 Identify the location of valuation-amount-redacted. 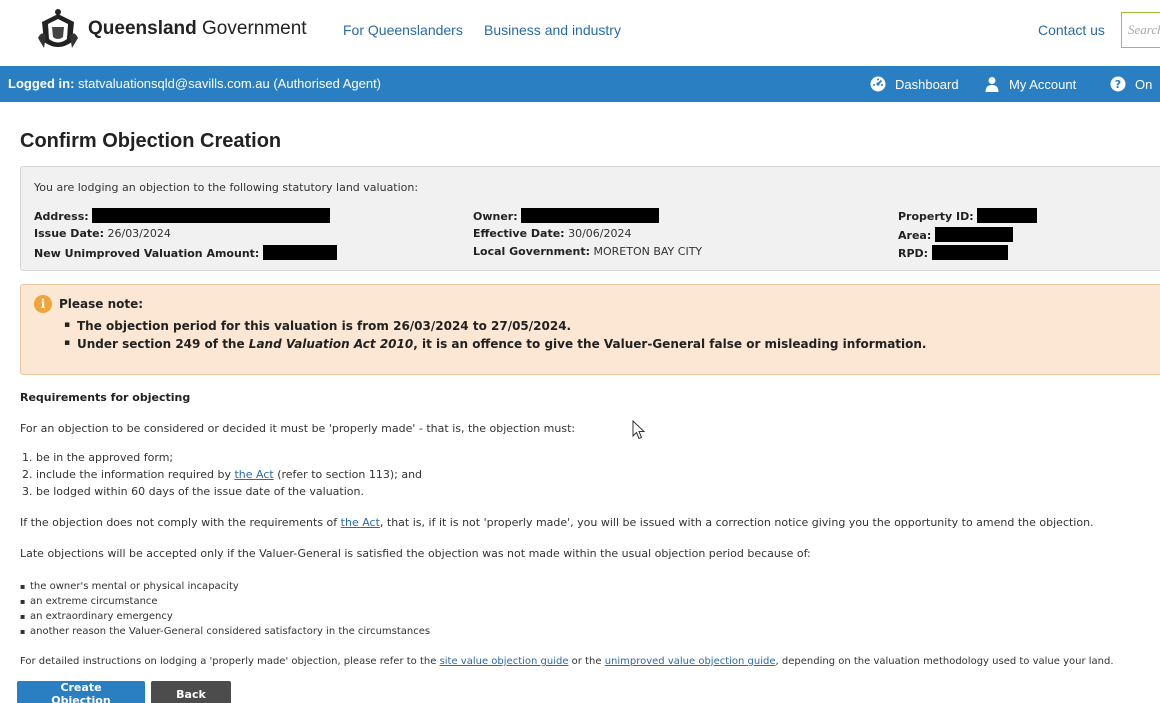
(299, 252).